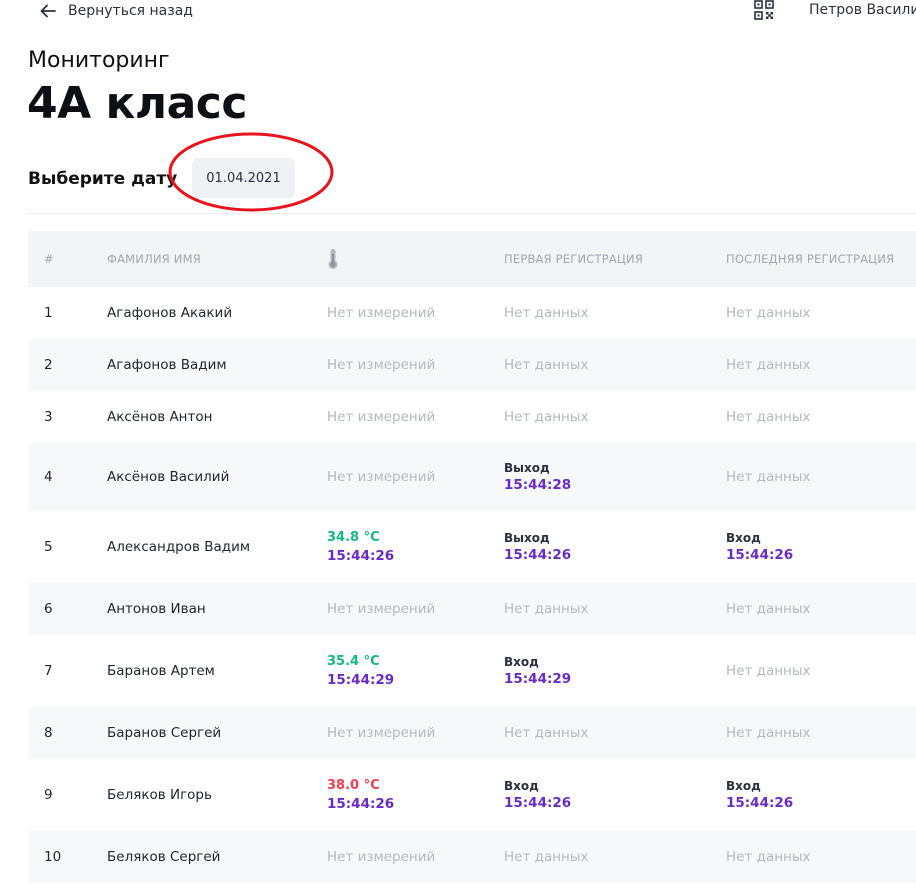 Image resolution: width=916 pixels, height=894 pixels. I want to click on date-picker-label: Выберите дату, so click(103, 179).